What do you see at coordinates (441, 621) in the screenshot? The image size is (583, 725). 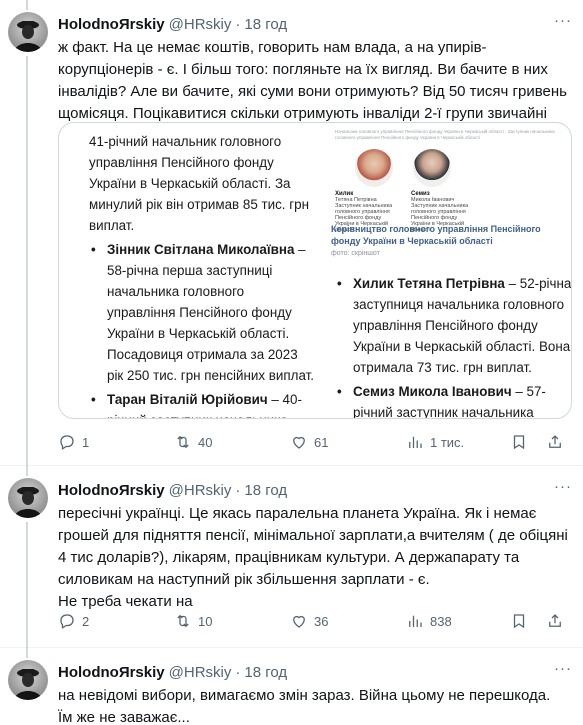 I see `views-count: 838` at bounding box center [441, 621].